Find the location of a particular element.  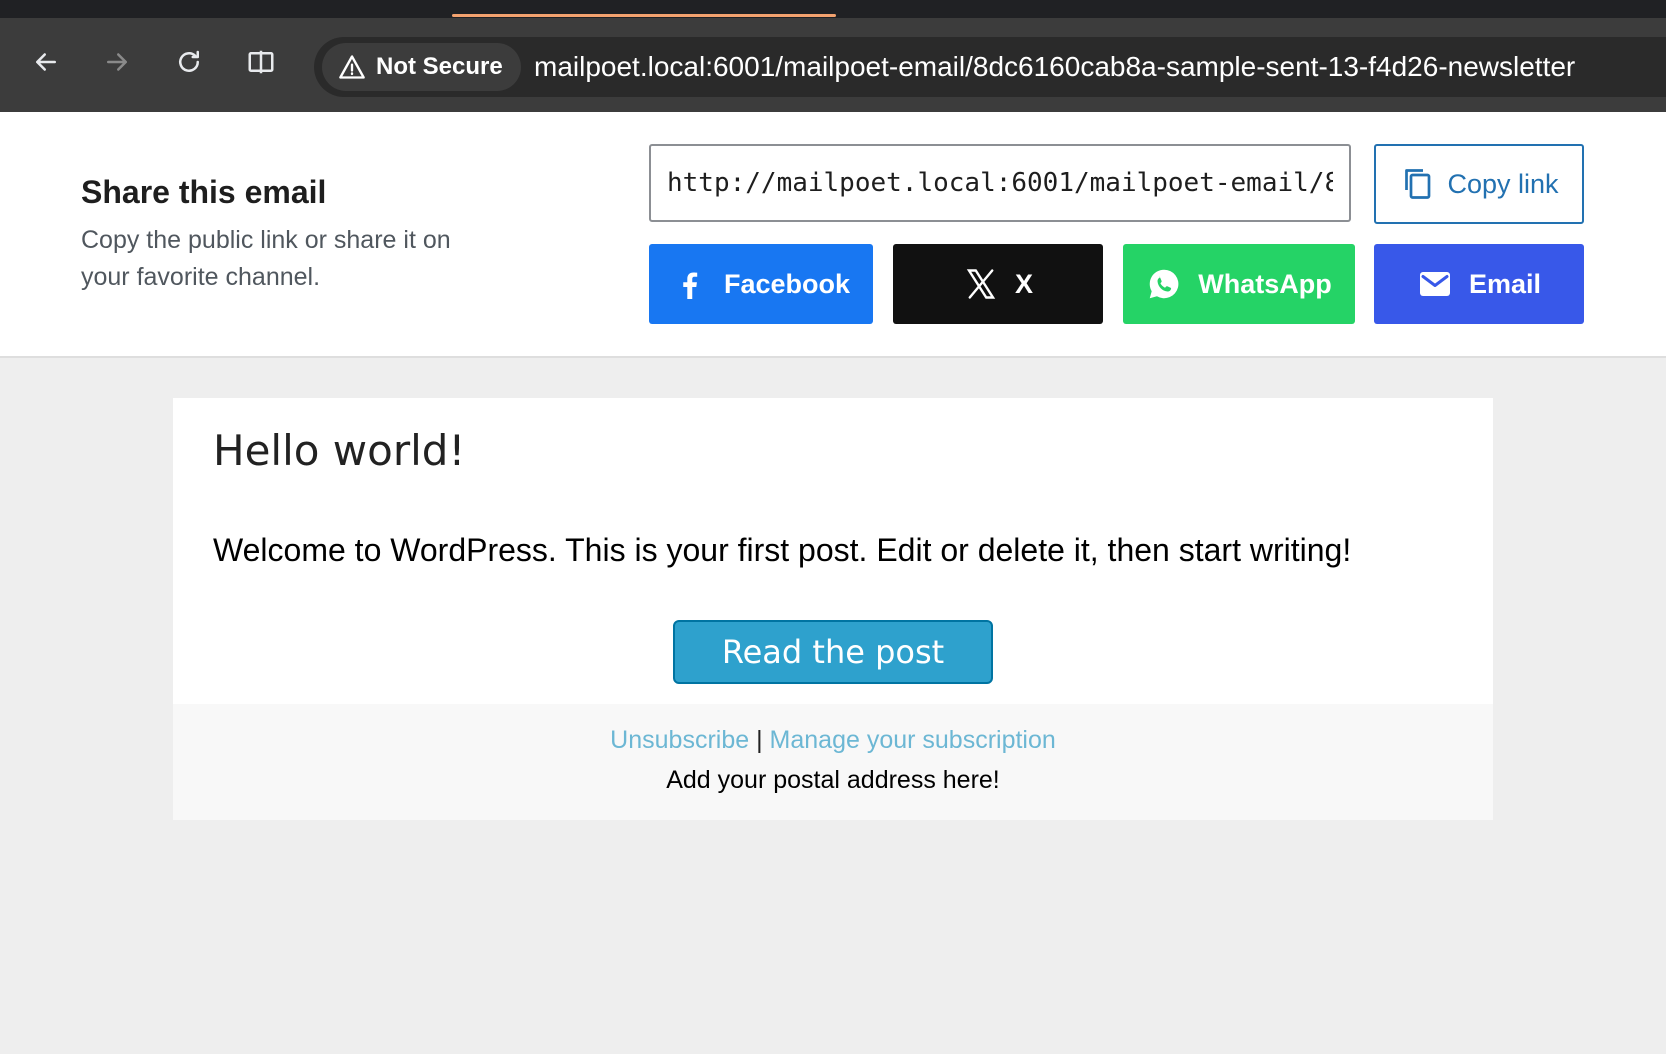

share-whatsapp-button: WhatsApp is located at coordinates (1239, 284).